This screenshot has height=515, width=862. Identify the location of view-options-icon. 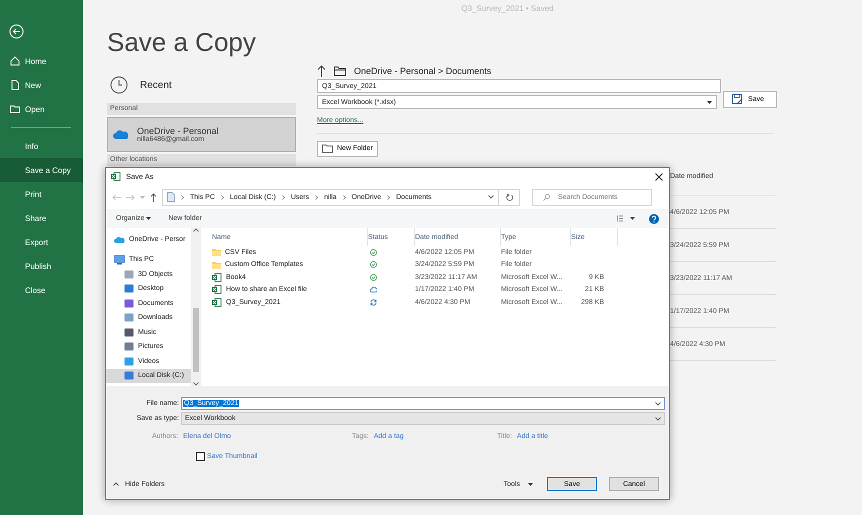
(626, 218).